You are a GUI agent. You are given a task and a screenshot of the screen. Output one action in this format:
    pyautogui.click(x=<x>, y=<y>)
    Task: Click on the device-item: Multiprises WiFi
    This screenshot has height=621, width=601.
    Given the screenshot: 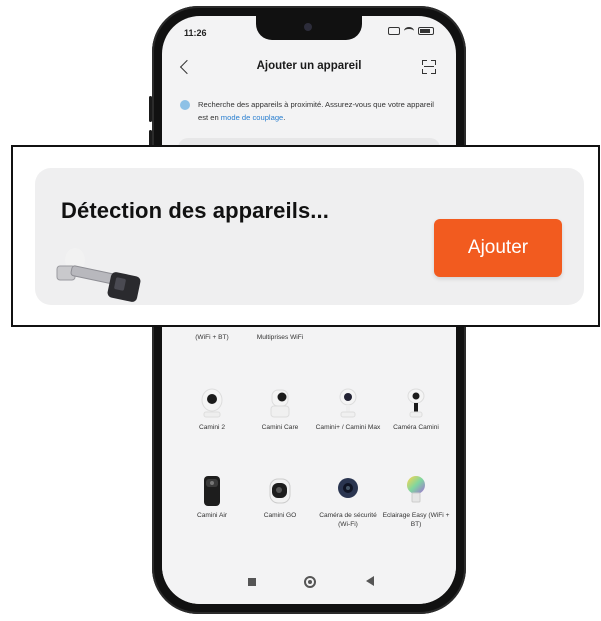 What is the action you would take?
    pyautogui.click(x=280, y=338)
    